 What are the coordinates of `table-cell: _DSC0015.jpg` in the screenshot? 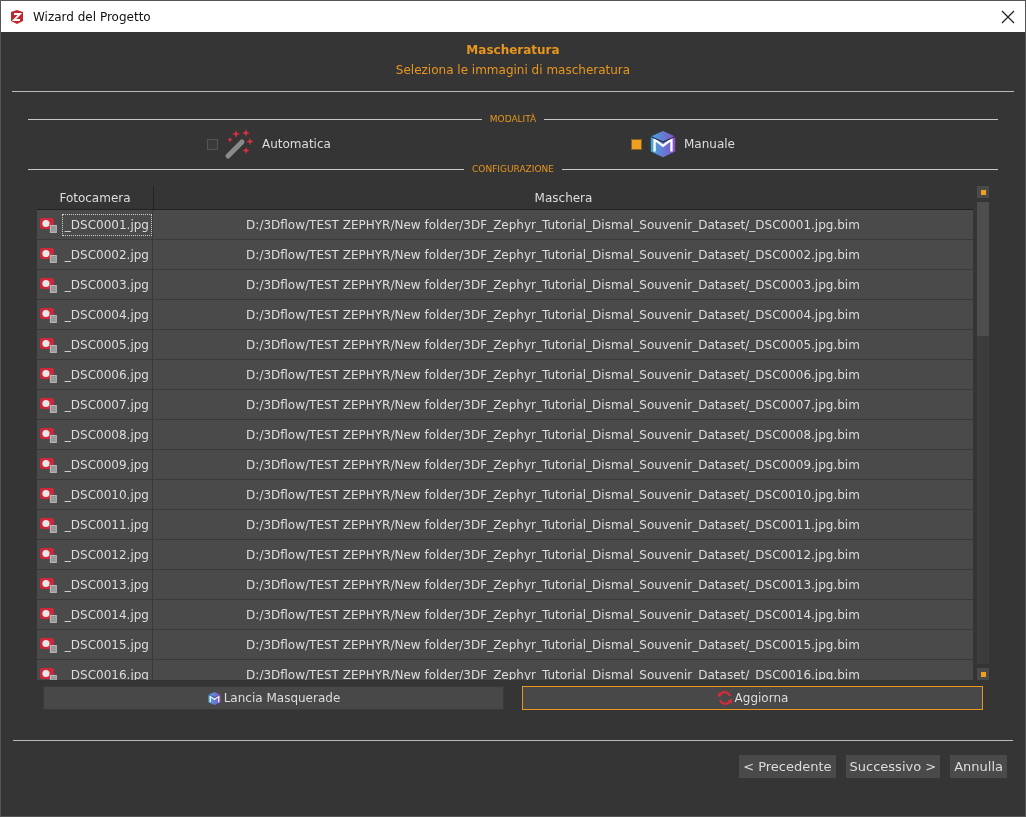 It's located at (95, 644).